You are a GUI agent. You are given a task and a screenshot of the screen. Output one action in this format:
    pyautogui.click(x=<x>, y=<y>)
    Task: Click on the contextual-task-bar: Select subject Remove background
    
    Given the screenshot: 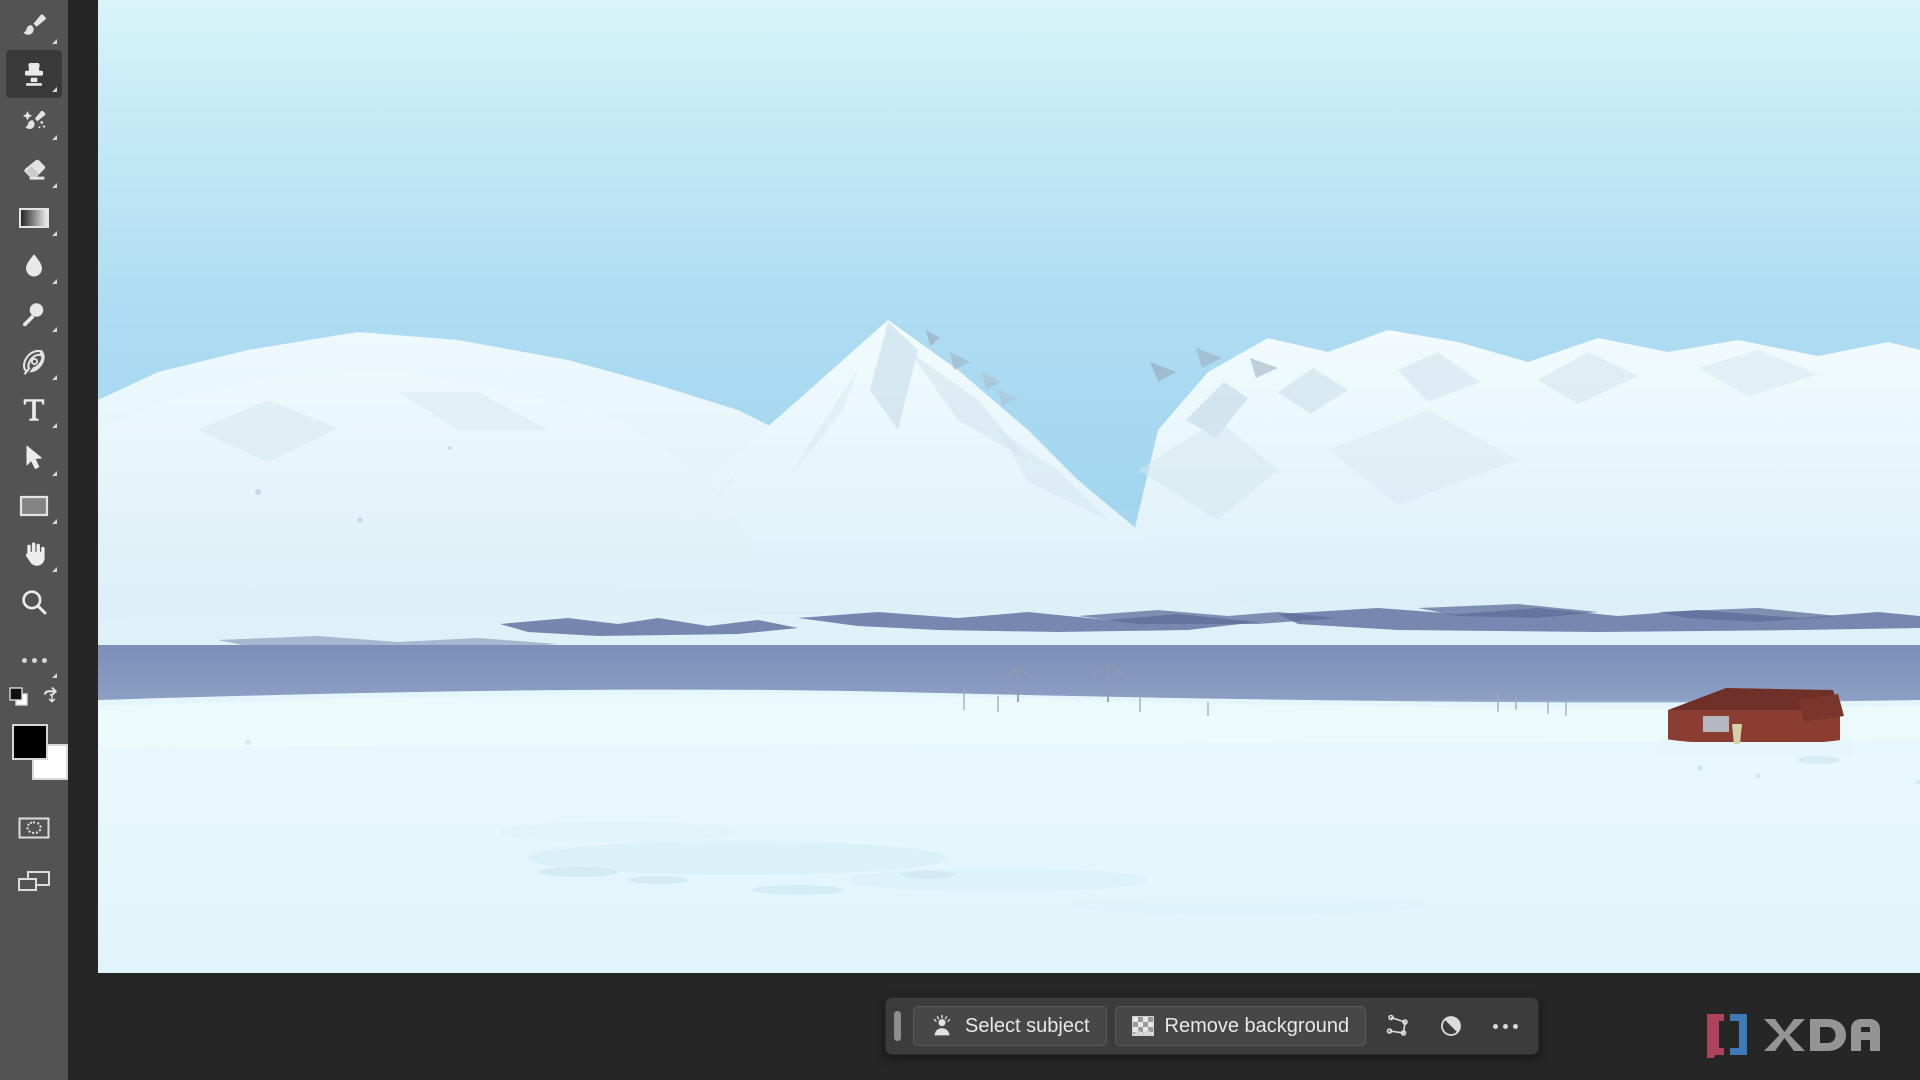 What is the action you would take?
    pyautogui.click(x=1212, y=1026)
    